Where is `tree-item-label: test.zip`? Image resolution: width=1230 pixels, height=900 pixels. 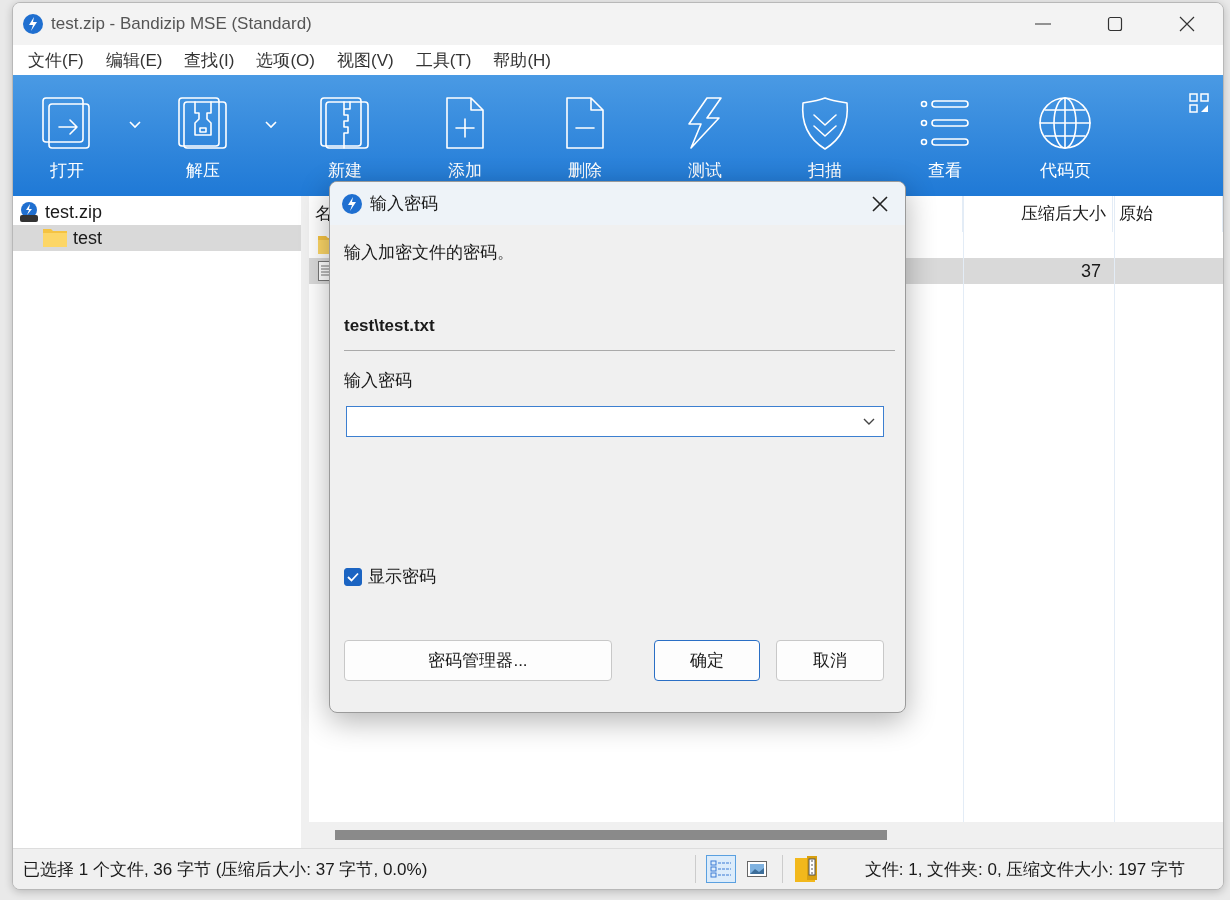
tree-item-label: test.zip is located at coordinates (74, 212).